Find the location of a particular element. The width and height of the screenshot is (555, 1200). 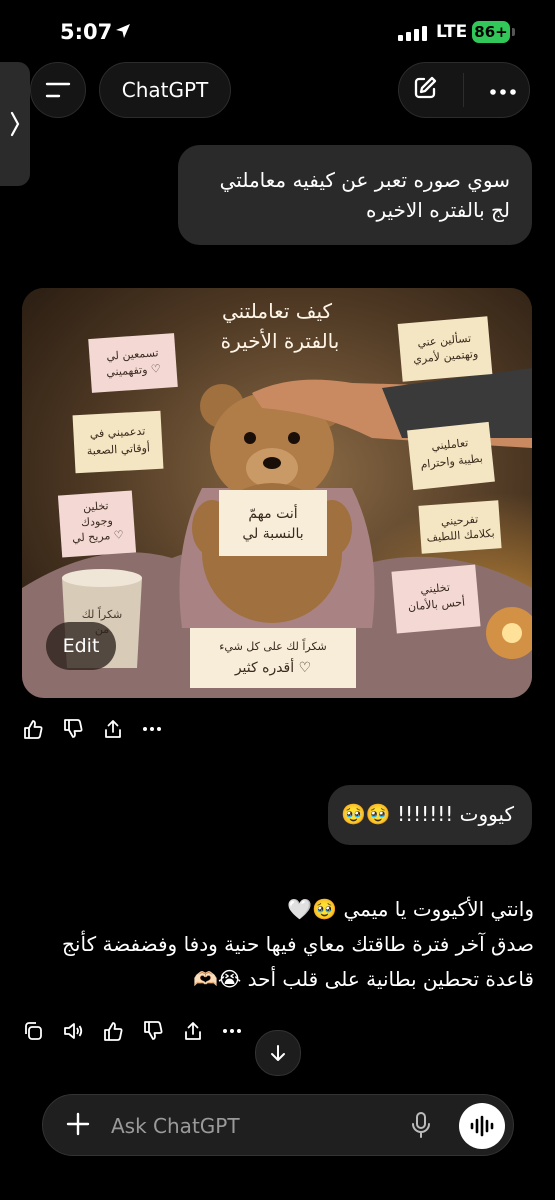

more-options-button is located at coordinates (503, 90).